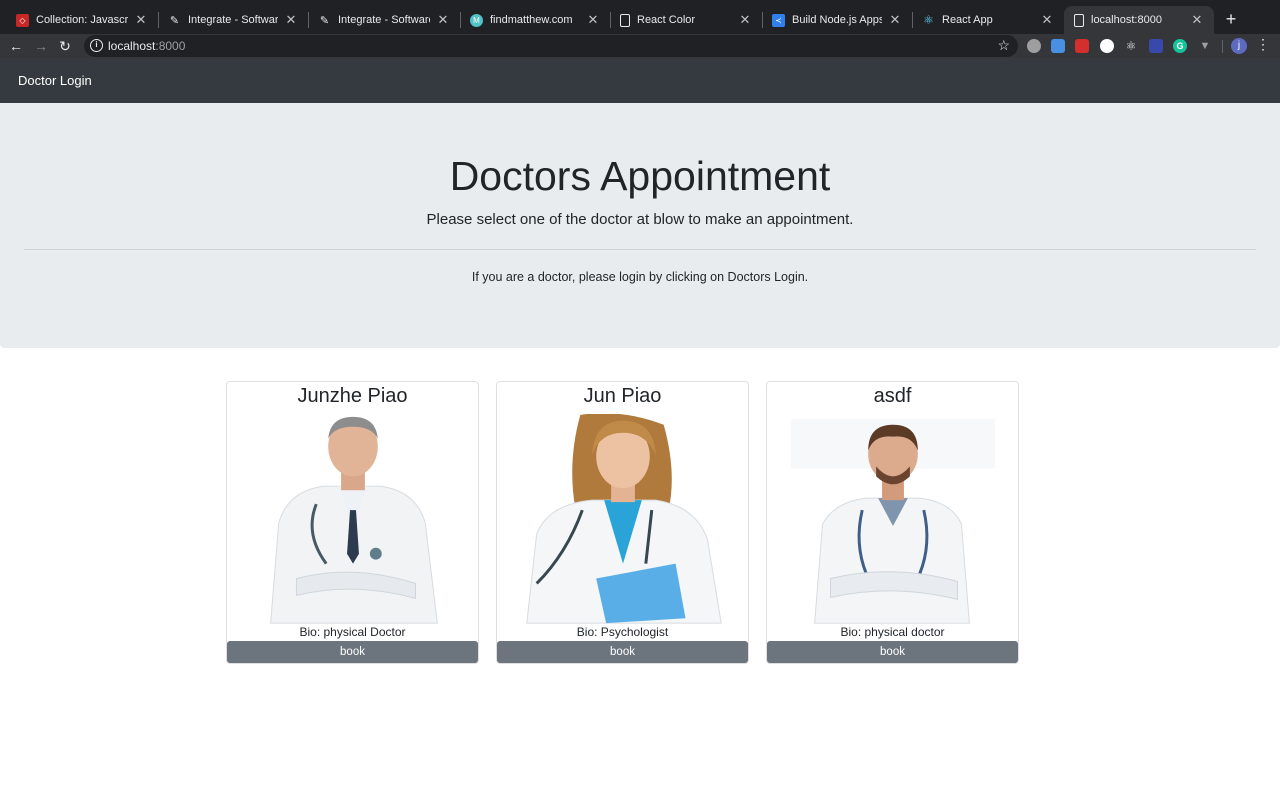 The height and width of the screenshot is (800, 1280). What do you see at coordinates (1205, 46) in the screenshot?
I see `vue-devtools-icon: ▼` at bounding box center [1205, 46].